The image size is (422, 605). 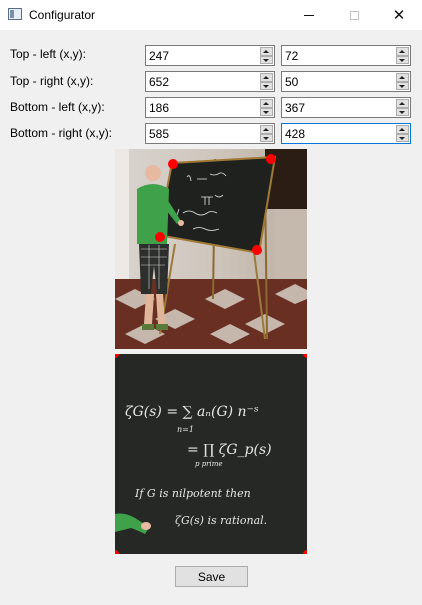 I want to click on marker-bottom-right, so click(x=257, y=250).